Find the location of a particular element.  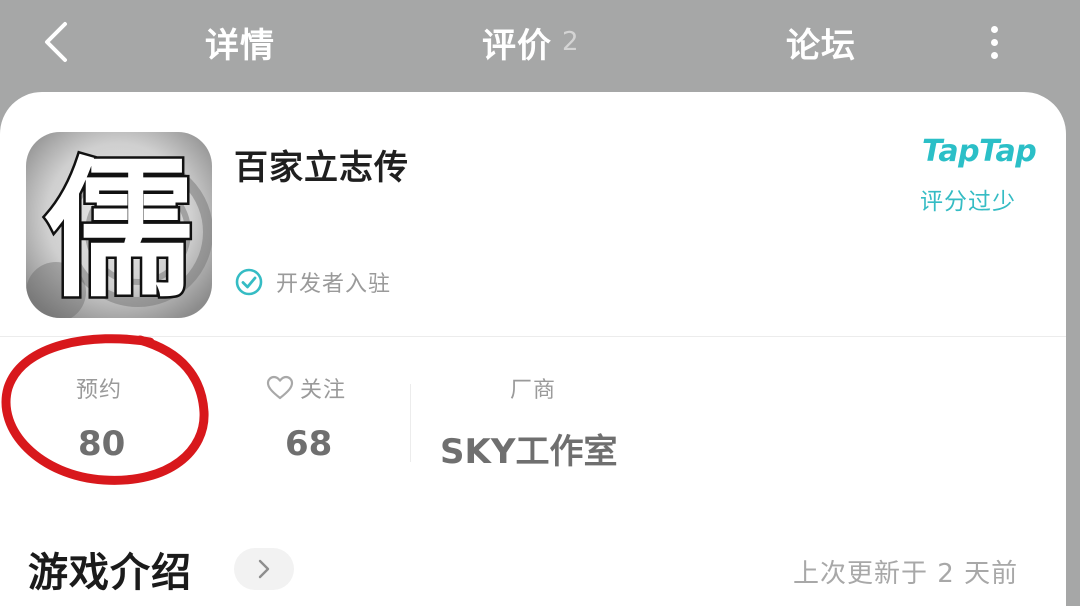

more-button is located at coordinates (994, 42).